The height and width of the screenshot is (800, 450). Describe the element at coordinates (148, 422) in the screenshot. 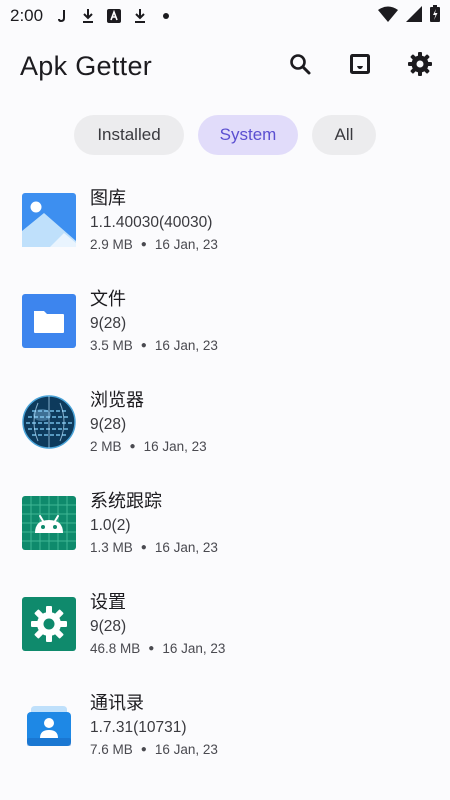

I see `app-text: 浏览器 9(28) 2 MB ● 16 Jan, 23` at that location.